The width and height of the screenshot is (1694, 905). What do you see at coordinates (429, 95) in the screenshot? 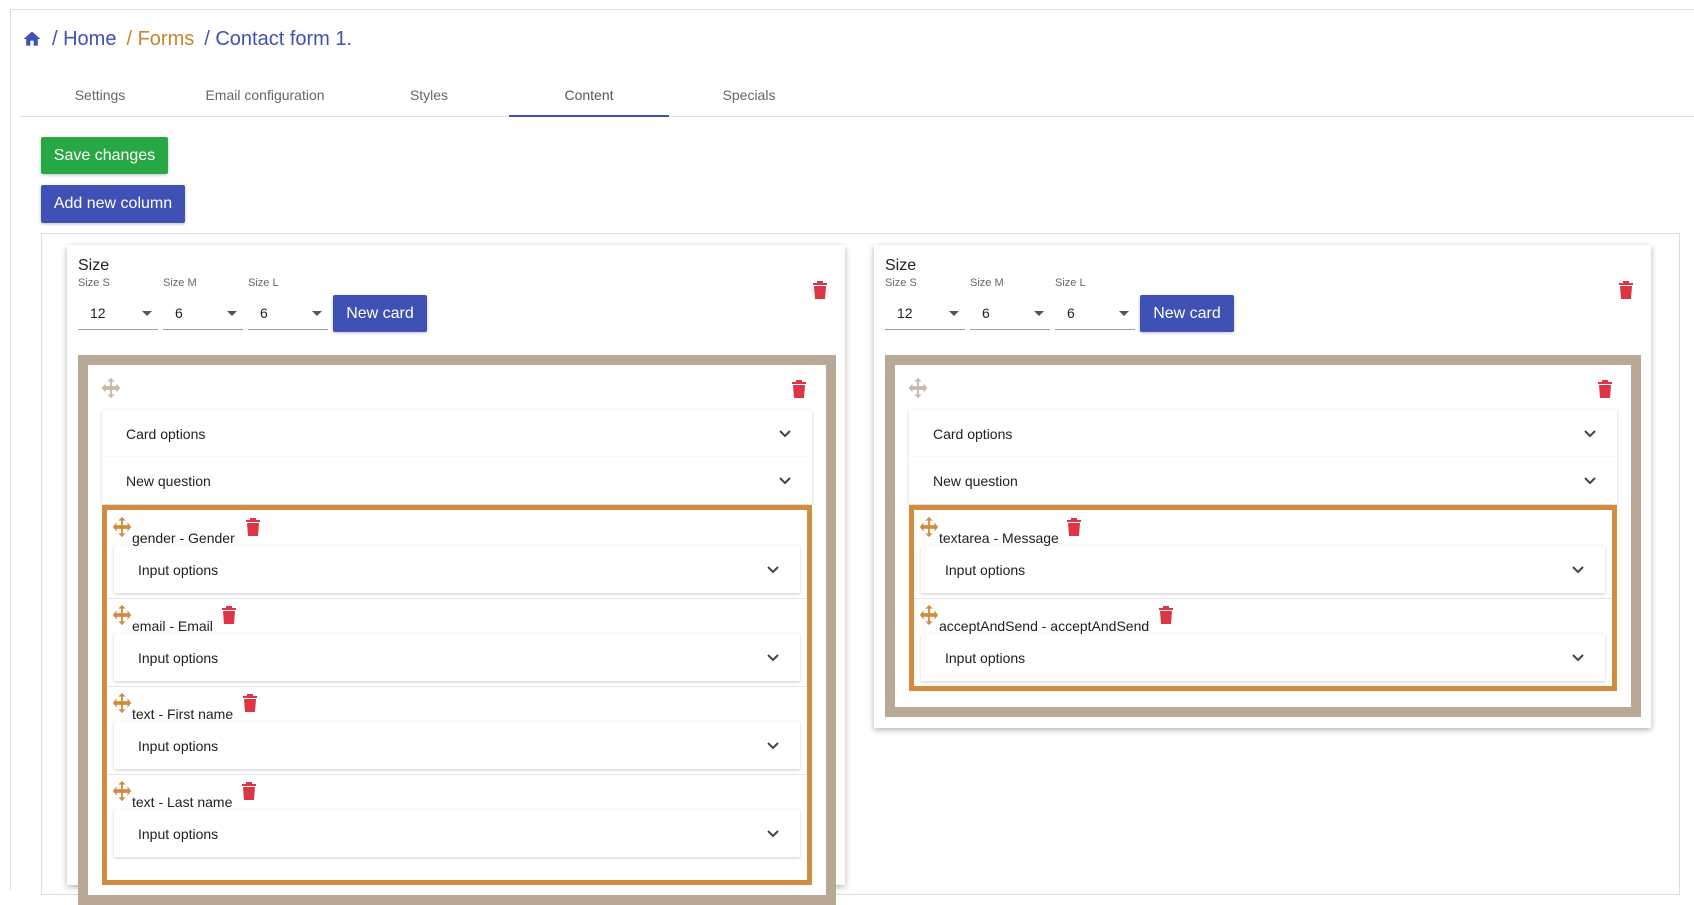
I see `tab-styles: Styles` at bounding box center [429, 95].